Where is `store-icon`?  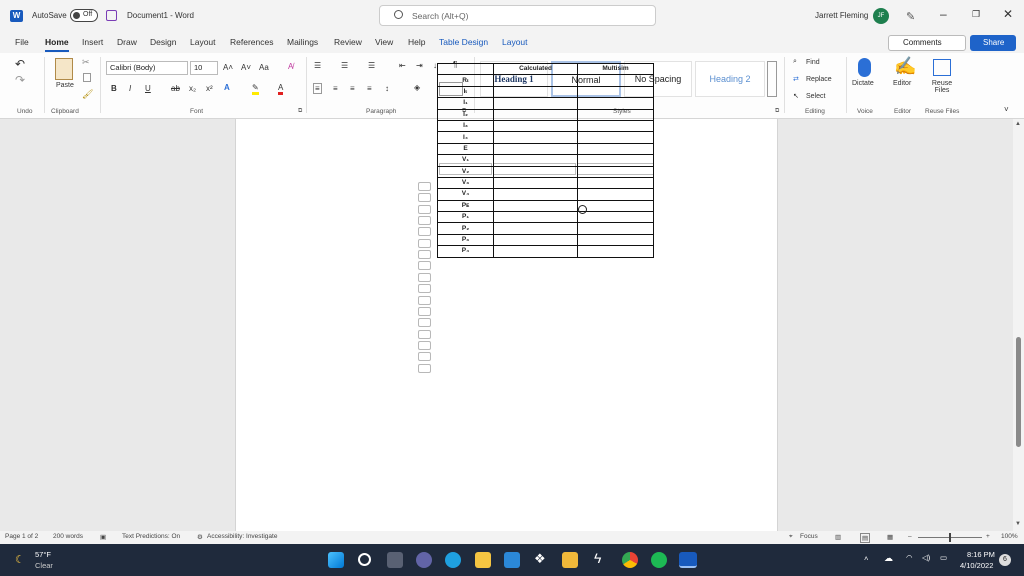
store-icon is located at coordinates (570, 560).